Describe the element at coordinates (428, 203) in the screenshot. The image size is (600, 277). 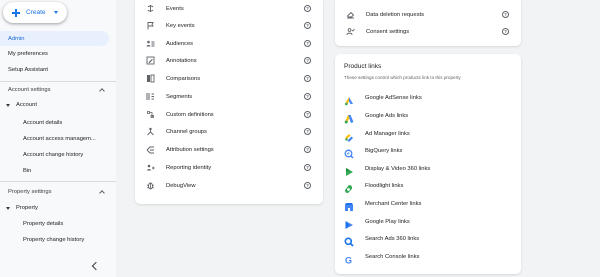
I see `product-link-merchant-center: Merchant Center links` at that location.